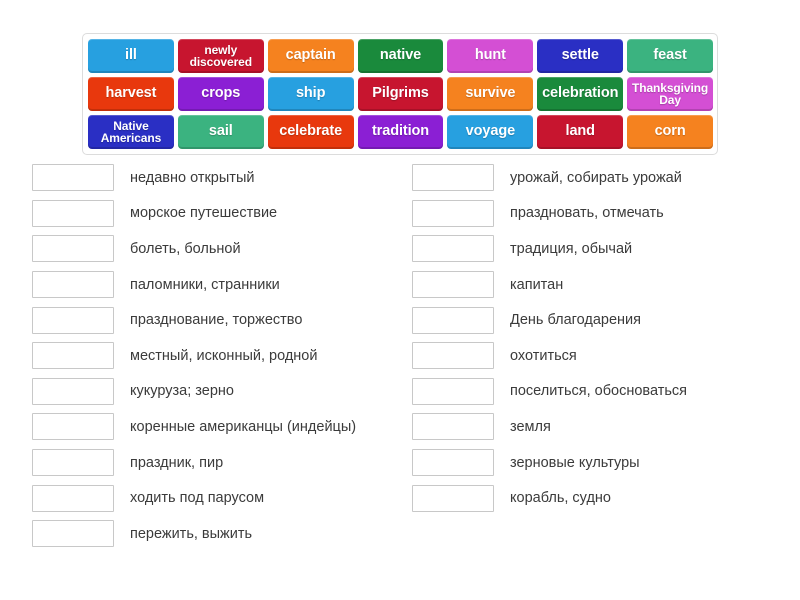  I want to click on word-tile: corn, so click(670, 132).